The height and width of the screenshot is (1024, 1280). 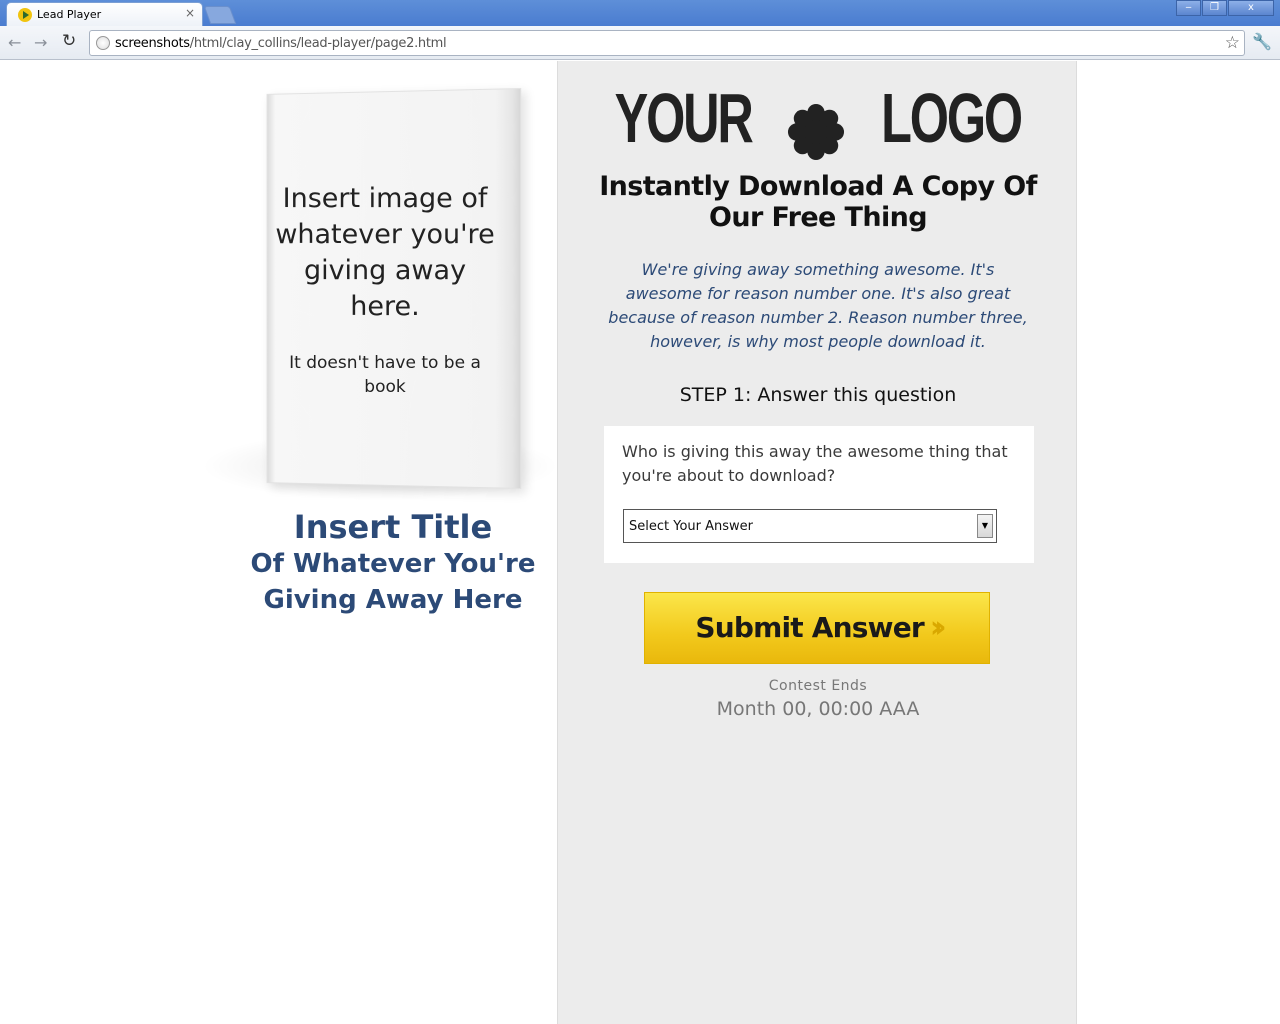 I want to click on giveaway-title-line1: Insert Title, so click(x=393, y=527).